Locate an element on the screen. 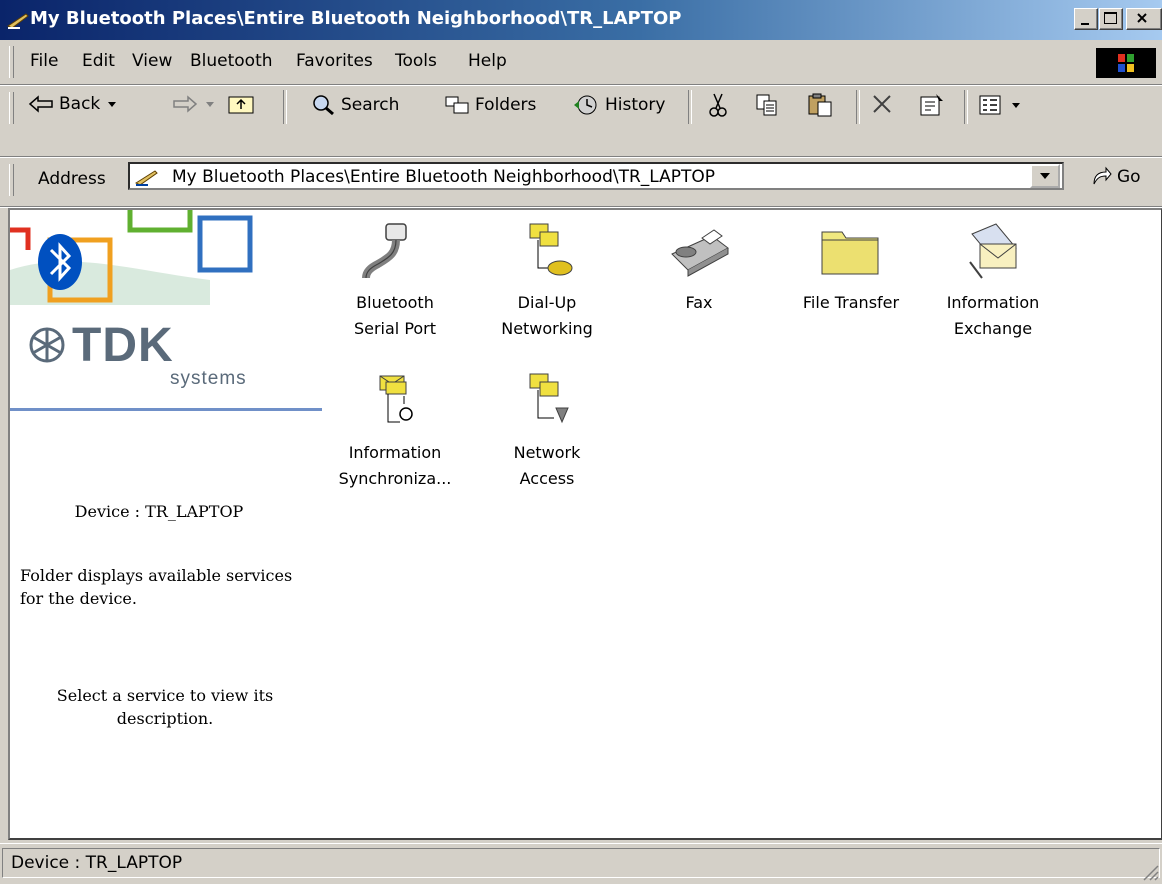 The width and height of the screenshot is (1162, 884). scissors-icon is located at coordinates (718, 105).